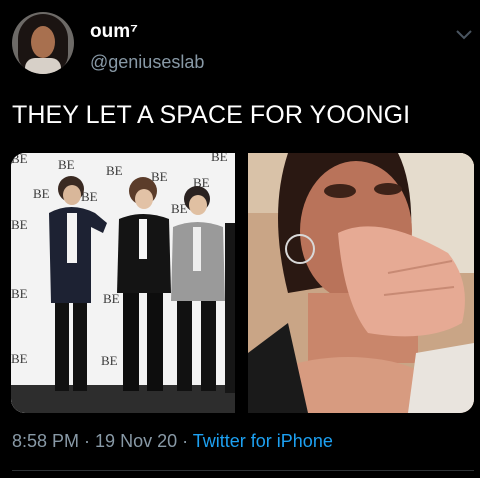 The width and height of the screenshot is (480, 478). What do you see at coordinates (147, 62) in the screenshot?
I see `author-handle: @geniuseslab` at bounding box center [147, 62].